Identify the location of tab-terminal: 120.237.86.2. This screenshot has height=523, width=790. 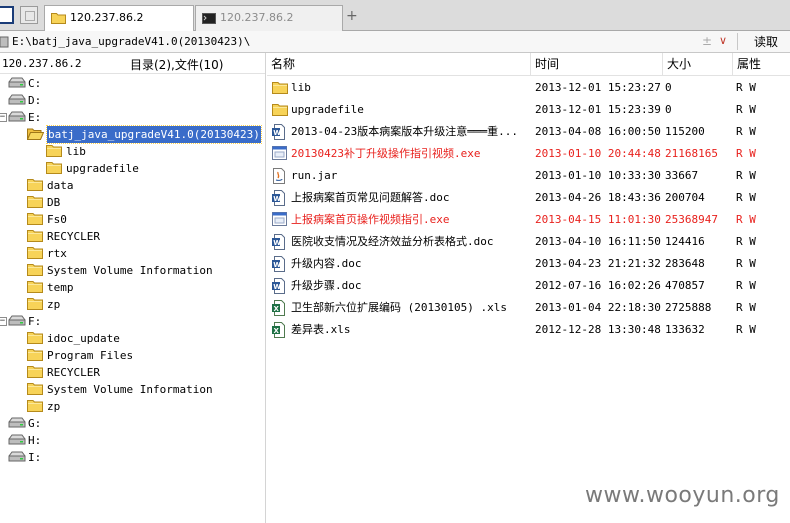
(269, 18).